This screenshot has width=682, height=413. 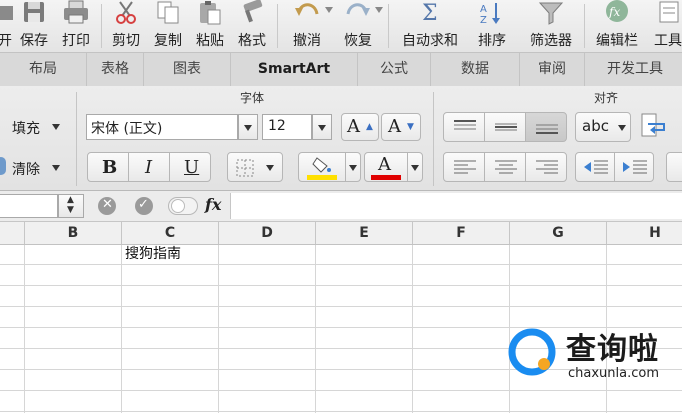 I want to click on fill-dropdown-arrow, so click(x=56, y=127).